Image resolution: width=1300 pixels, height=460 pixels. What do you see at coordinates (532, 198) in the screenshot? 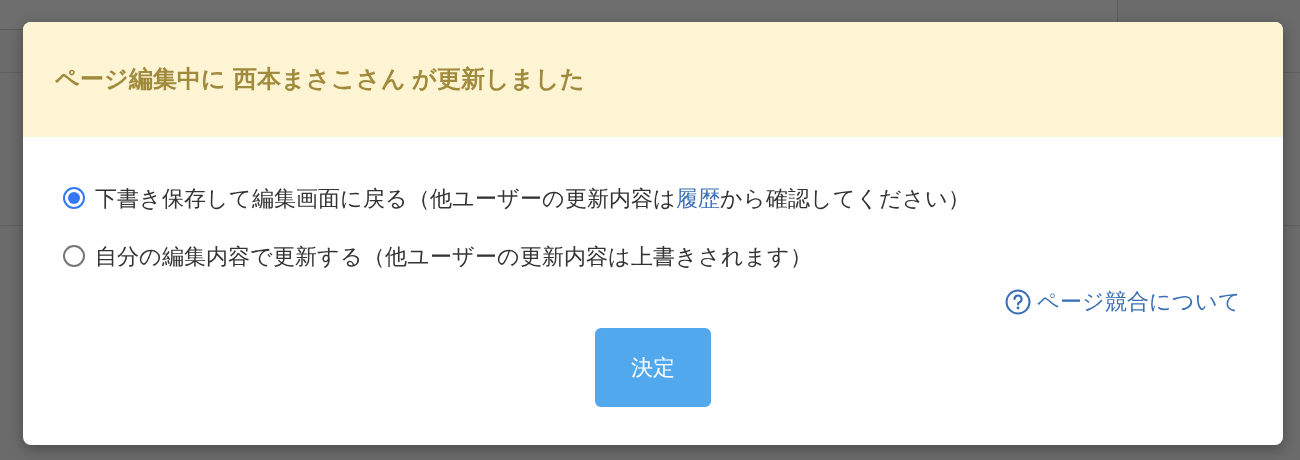
I see `option-label: 下書き保存して編集画面に戻る（他ユーザーの更新内容は履歴から確認してください）` at bounding box center [532, 198].